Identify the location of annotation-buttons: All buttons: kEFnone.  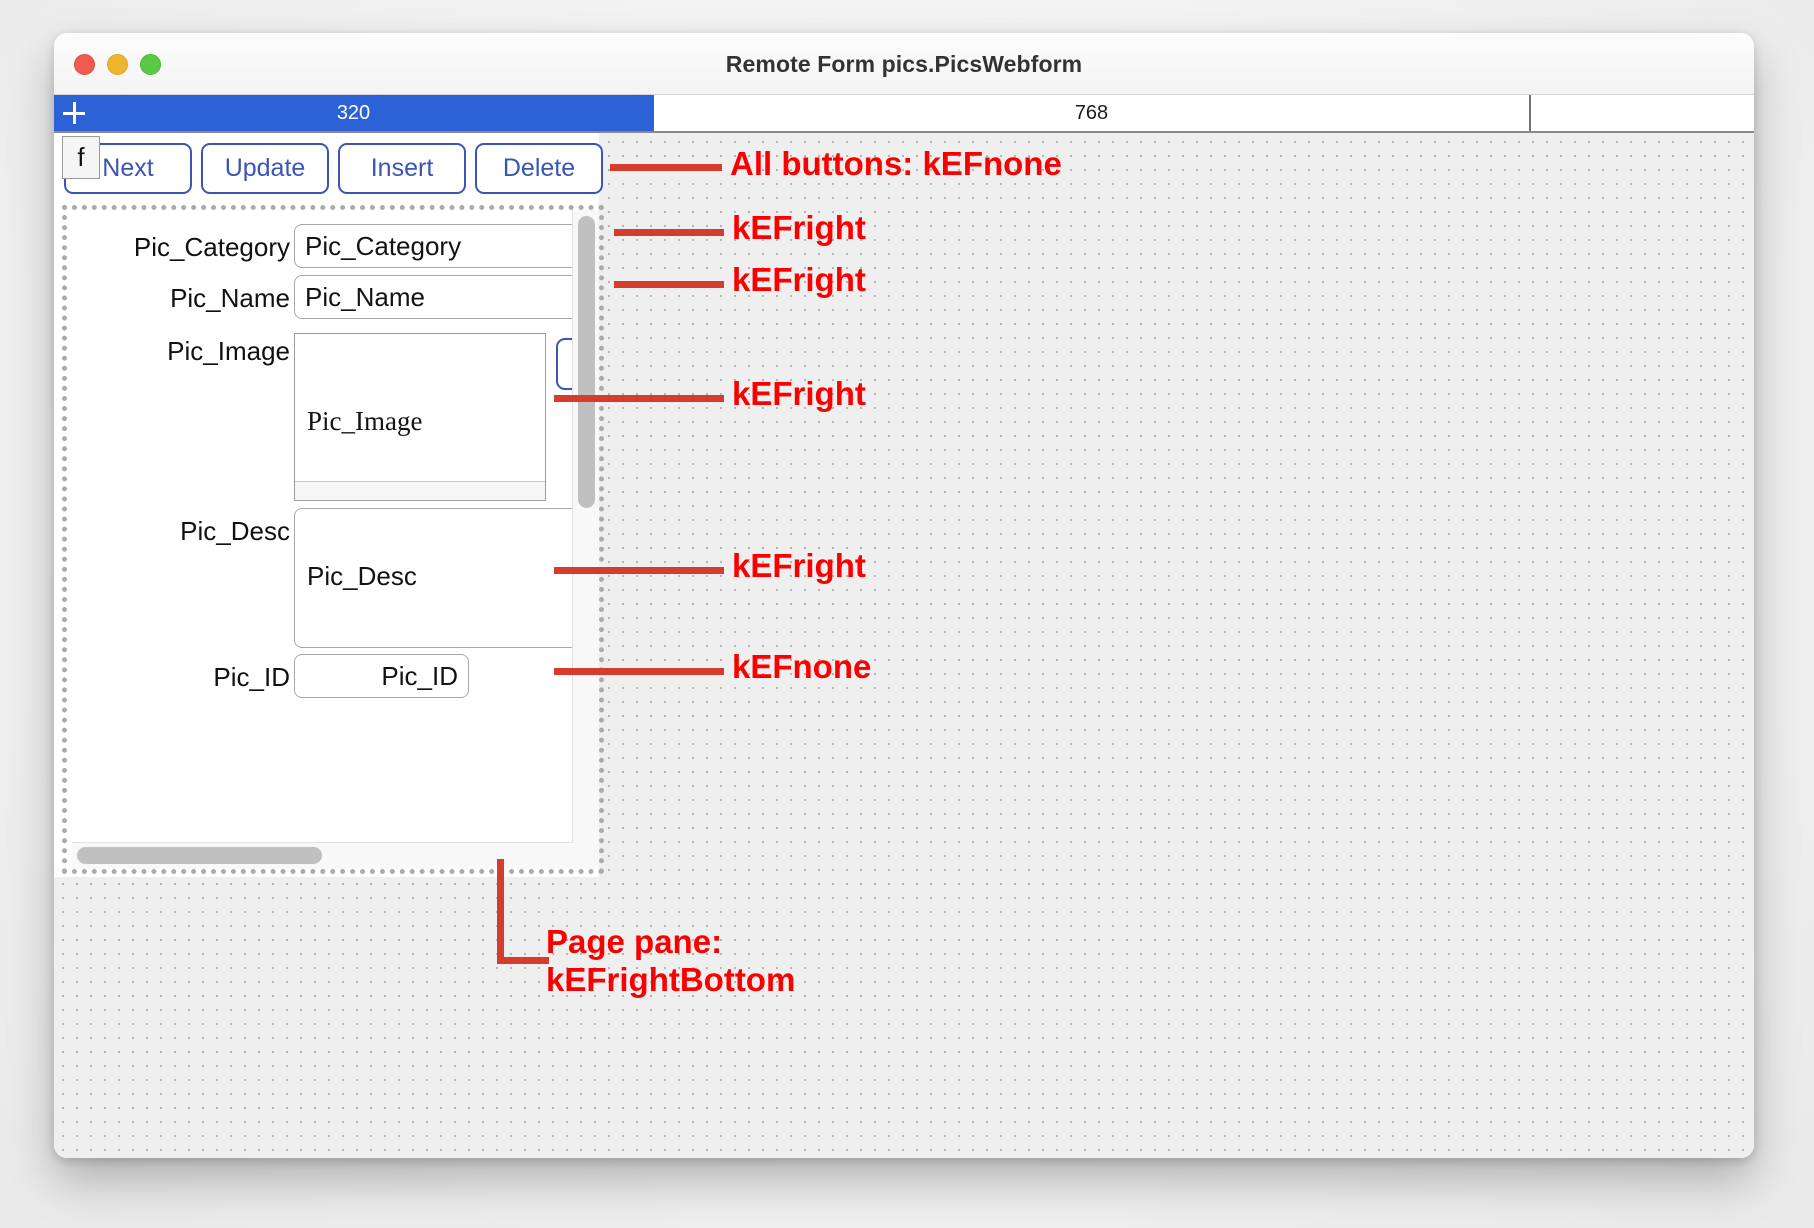
(896, 163).